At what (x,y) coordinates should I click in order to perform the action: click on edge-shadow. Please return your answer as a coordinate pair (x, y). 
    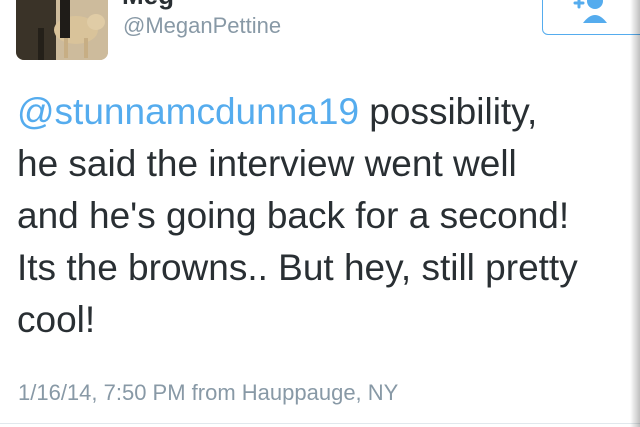
    Looking at the image, I should click on (635, 213).